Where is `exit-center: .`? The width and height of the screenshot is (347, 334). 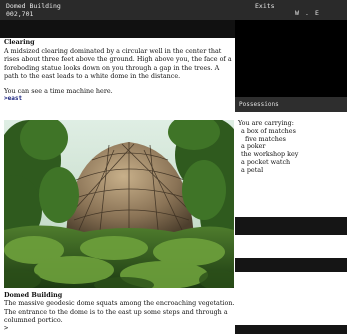
exit-center: . is located at coordinates (307, 13).